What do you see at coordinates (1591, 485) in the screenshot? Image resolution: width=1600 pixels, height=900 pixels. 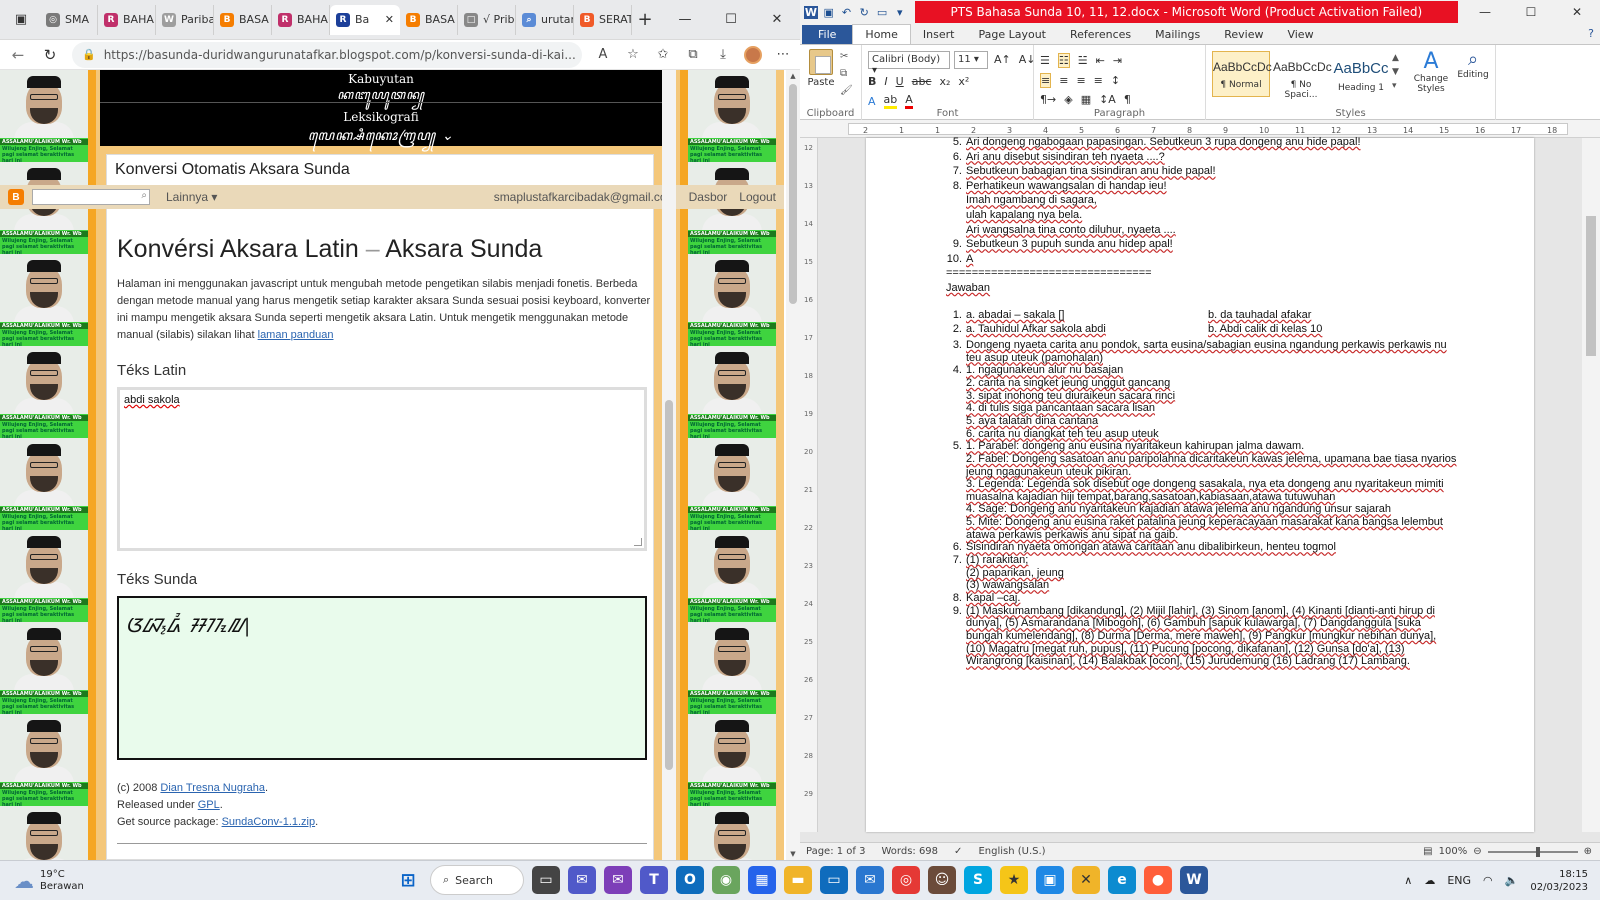 I see `word-scrollbar` at bounding box center [1591, 485].